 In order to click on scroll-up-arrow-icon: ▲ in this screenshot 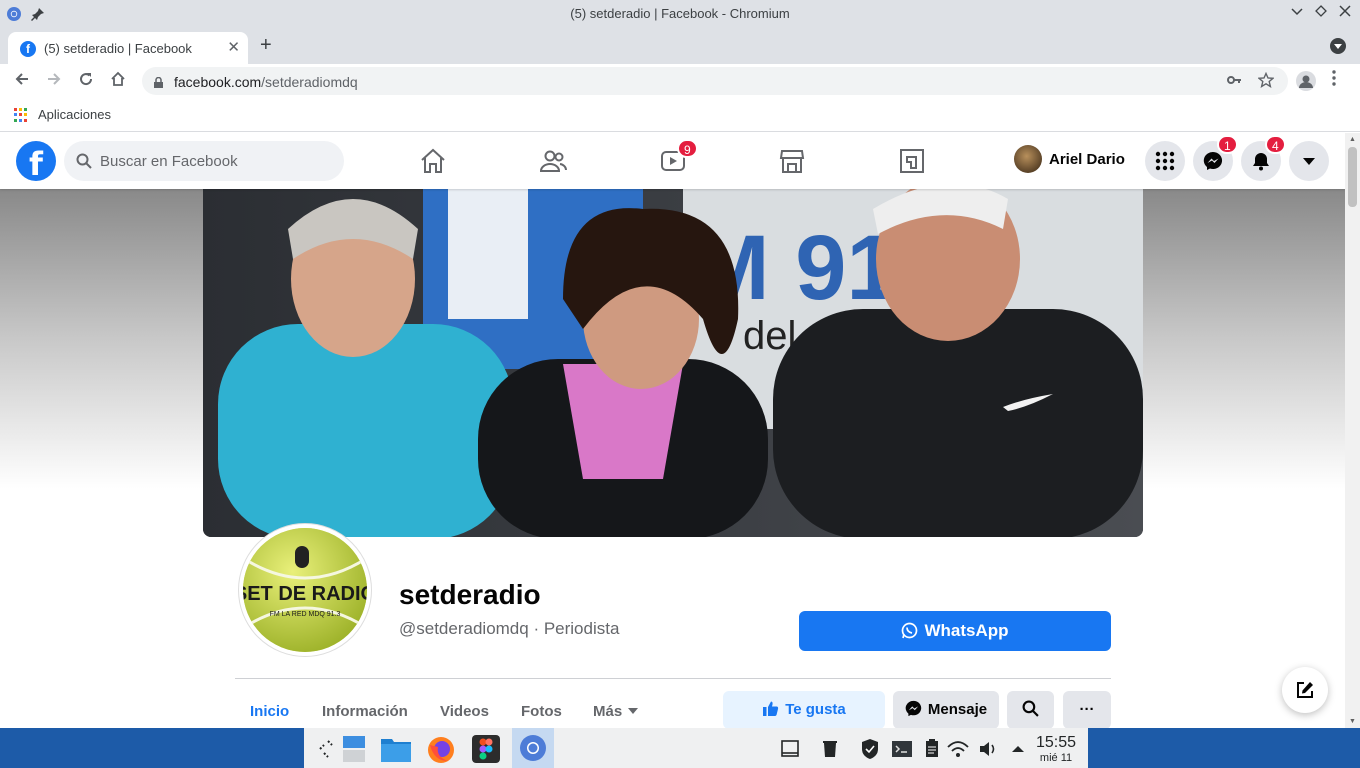, I will do `click(1352, 139)`.